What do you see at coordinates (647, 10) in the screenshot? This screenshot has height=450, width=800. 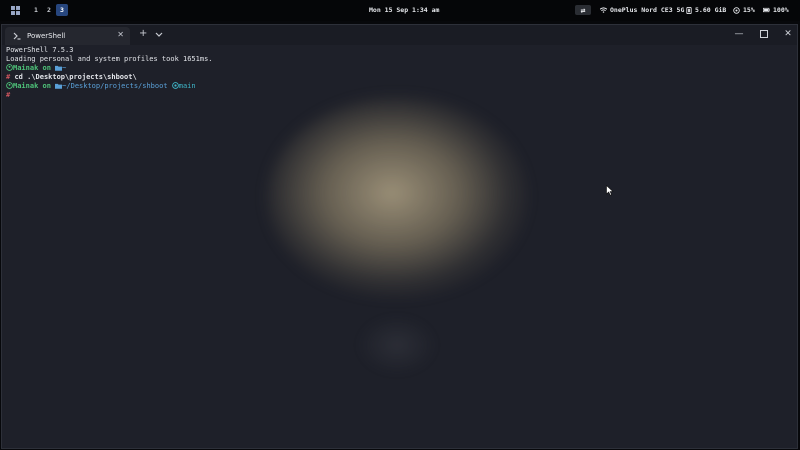 I see `wifi-name: OnePlus Nord CE3 5G` at bounding box center [647, 10].